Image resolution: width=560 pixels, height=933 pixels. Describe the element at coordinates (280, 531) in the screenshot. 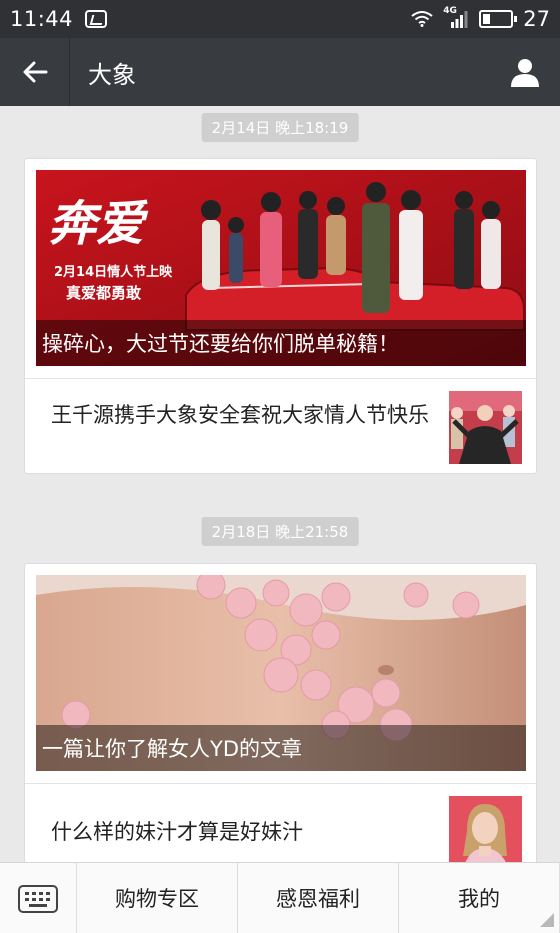

I see `message-timestamp: 2月18日 晚上21:58` at that location.